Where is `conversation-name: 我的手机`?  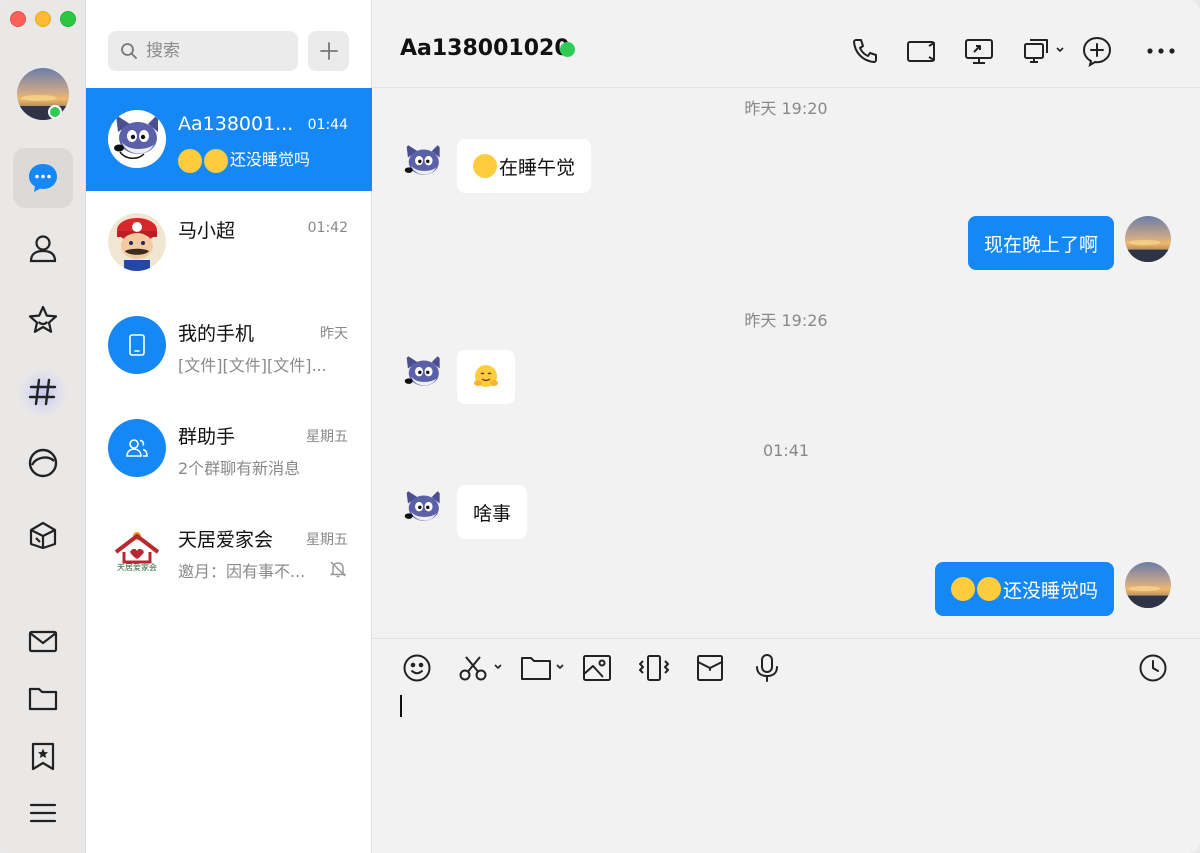
conversation-name: 我的手机 is located at coordinates (216, 334).